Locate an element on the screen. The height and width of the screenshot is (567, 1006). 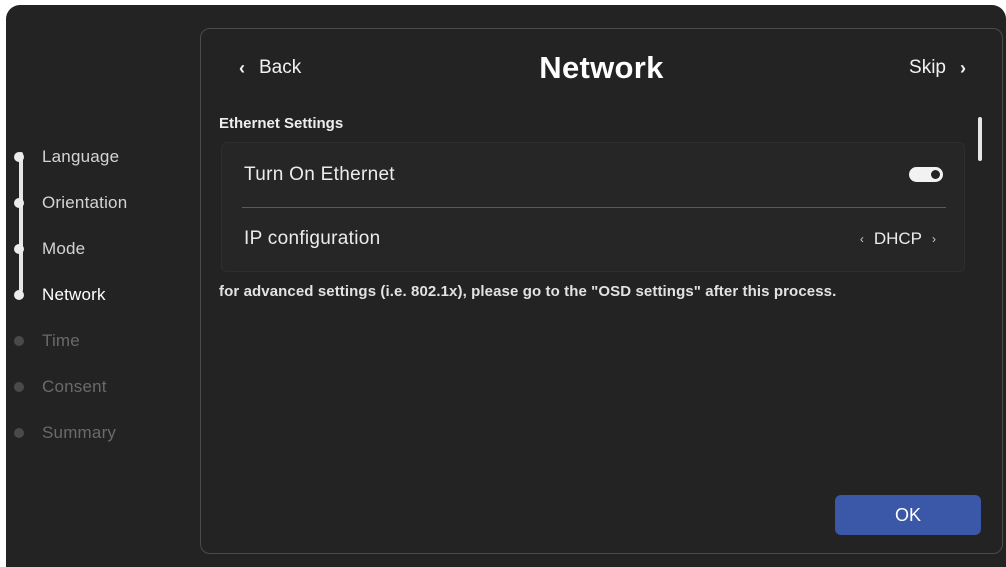
steps-progress-line is located at coordinates (21, 222).